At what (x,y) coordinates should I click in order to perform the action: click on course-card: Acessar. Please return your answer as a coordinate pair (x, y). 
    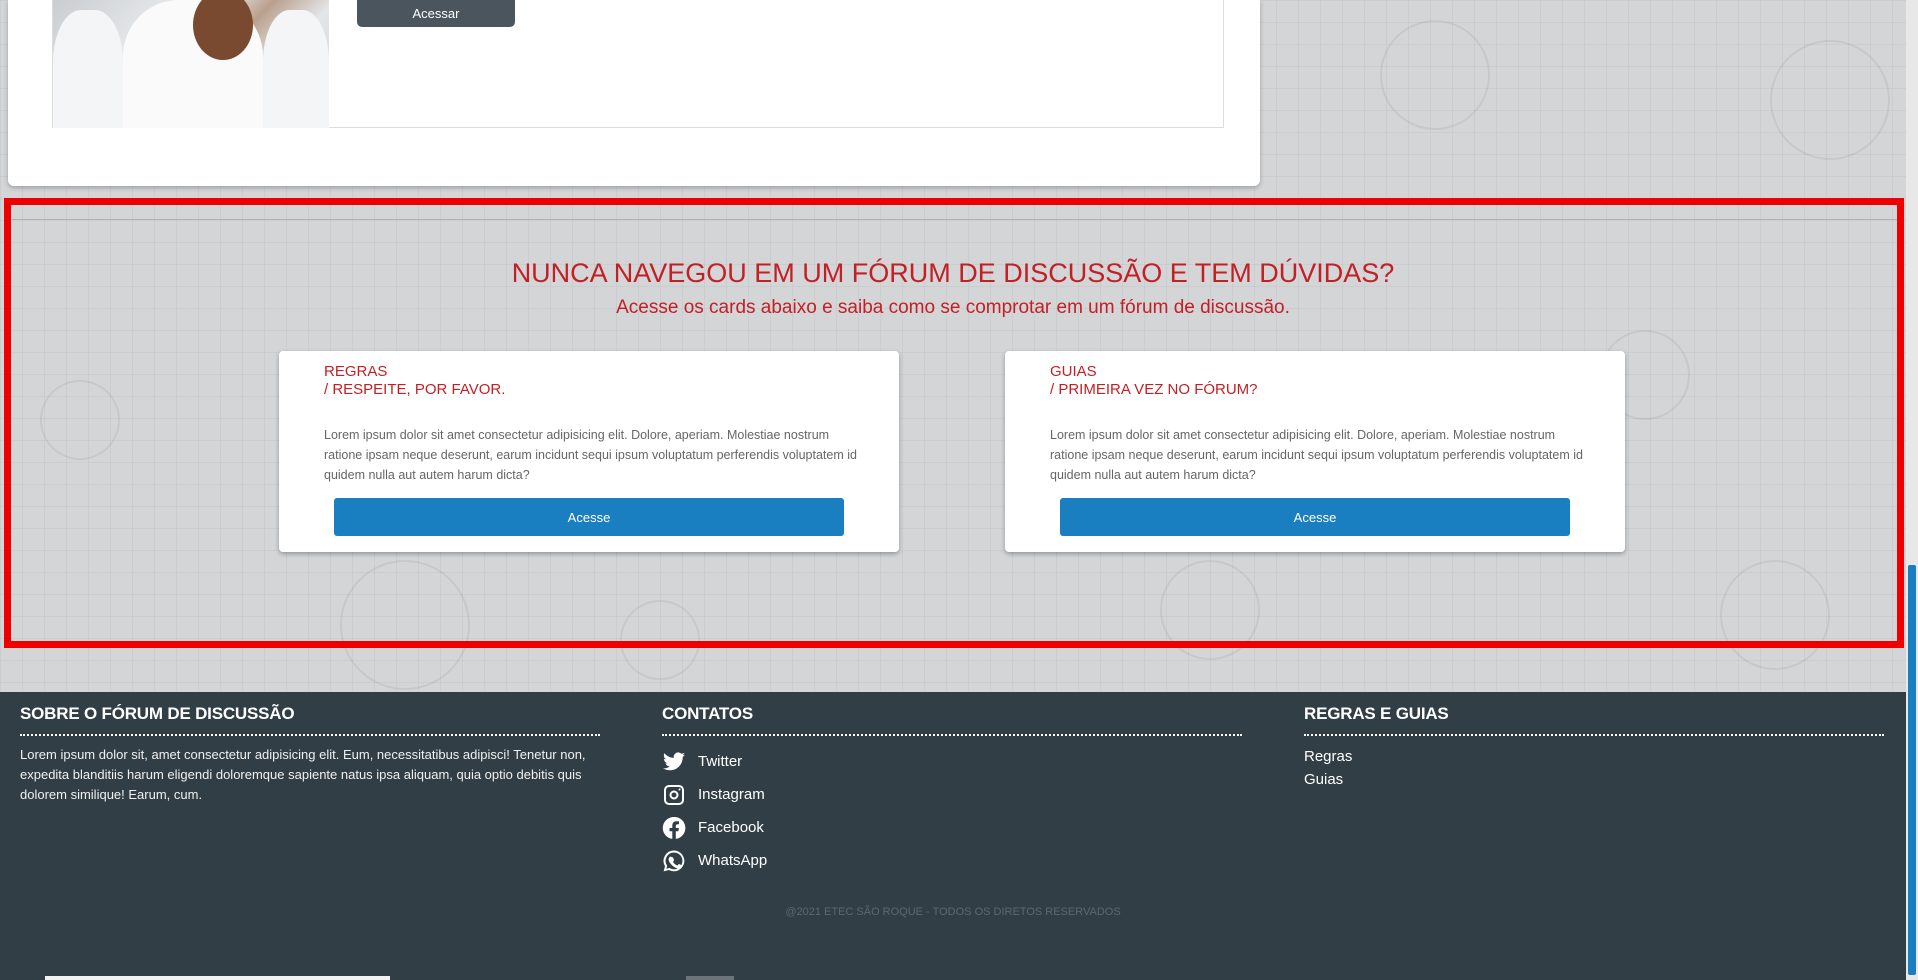
    Looking at the image, I should click on (634, 93).